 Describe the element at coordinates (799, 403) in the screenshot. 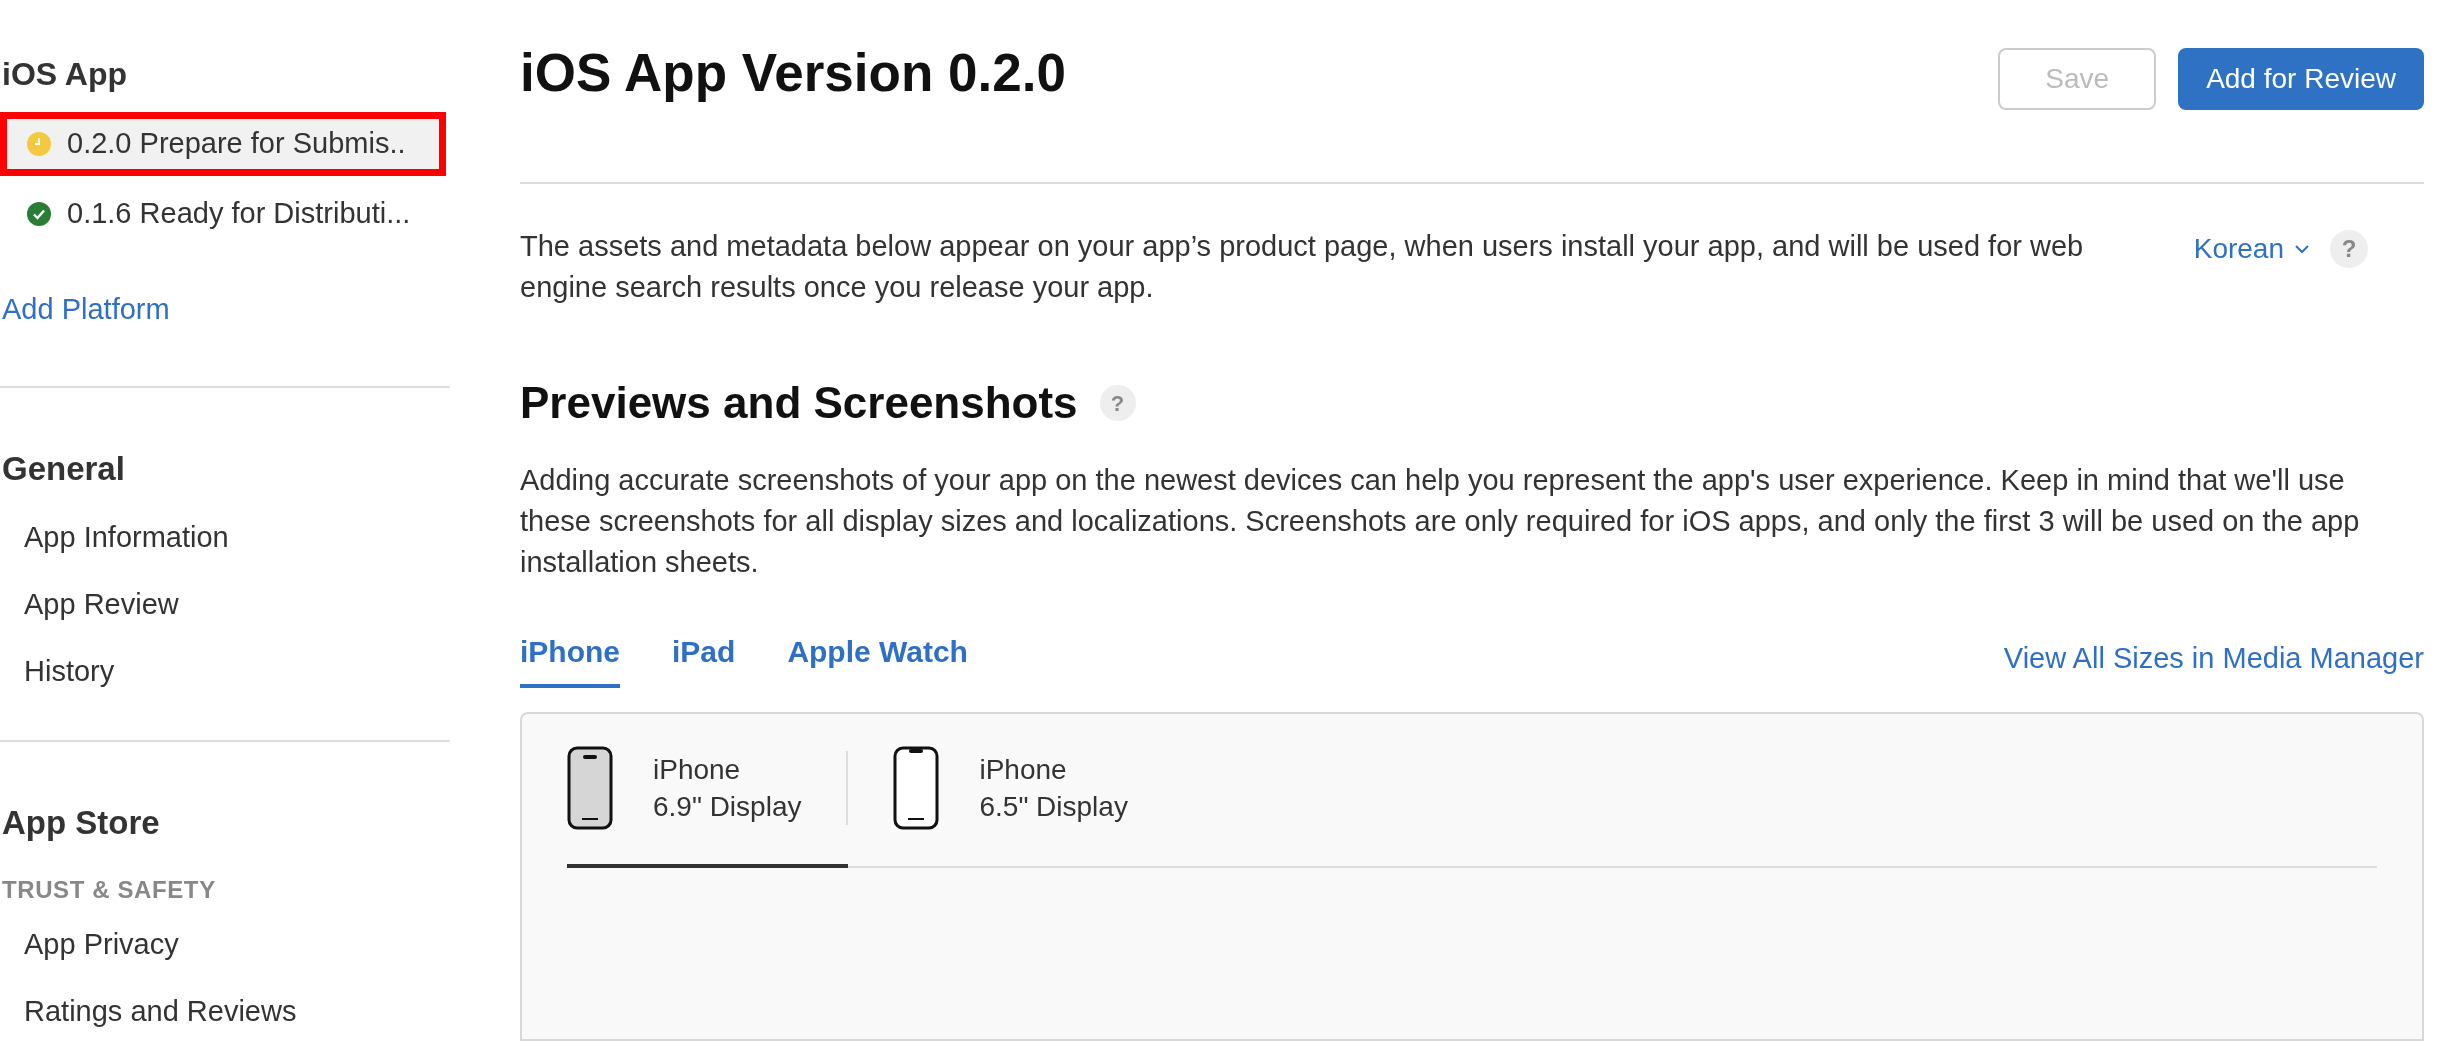

I see `section-heading: Previews and Screenshots` at that location.